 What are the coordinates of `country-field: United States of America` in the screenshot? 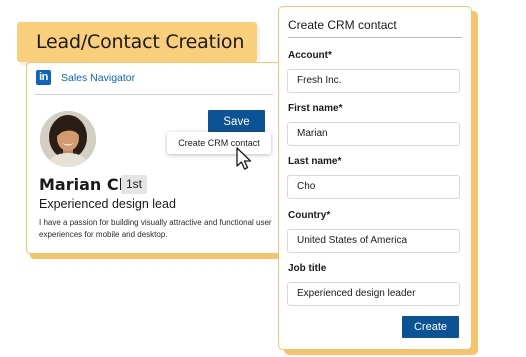 It's located at (373, 241).